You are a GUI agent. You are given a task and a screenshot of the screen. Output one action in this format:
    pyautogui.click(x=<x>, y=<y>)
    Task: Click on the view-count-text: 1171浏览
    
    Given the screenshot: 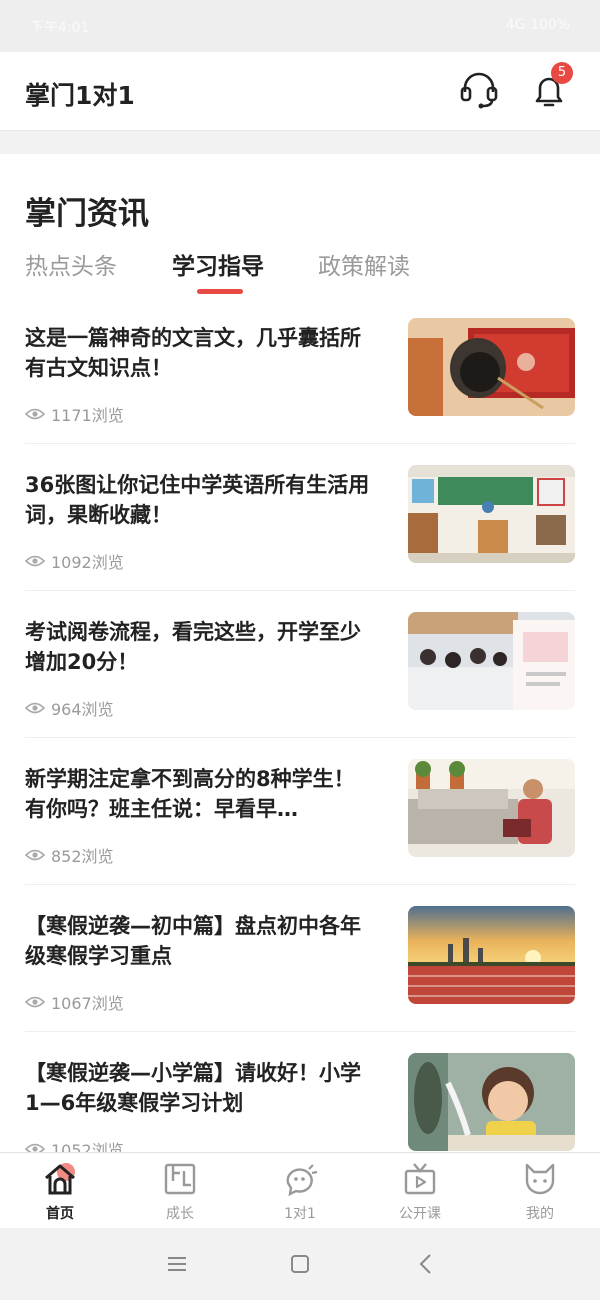 What is the action you would take?
    pyautogui.click(x=87, y=415)
    